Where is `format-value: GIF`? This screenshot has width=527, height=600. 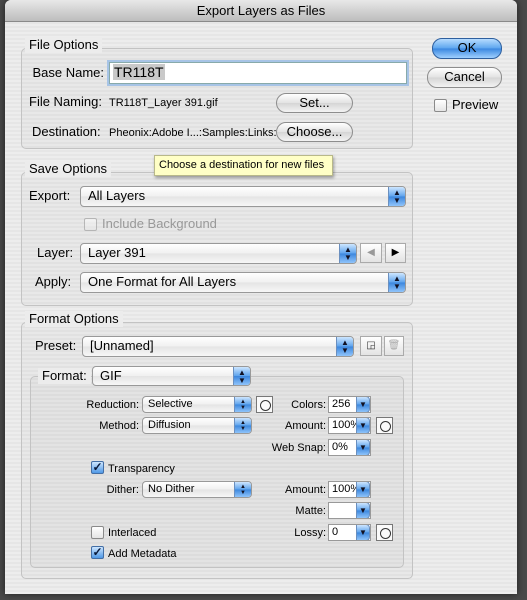 format-value: GIF is located at coordinates (111, 375).